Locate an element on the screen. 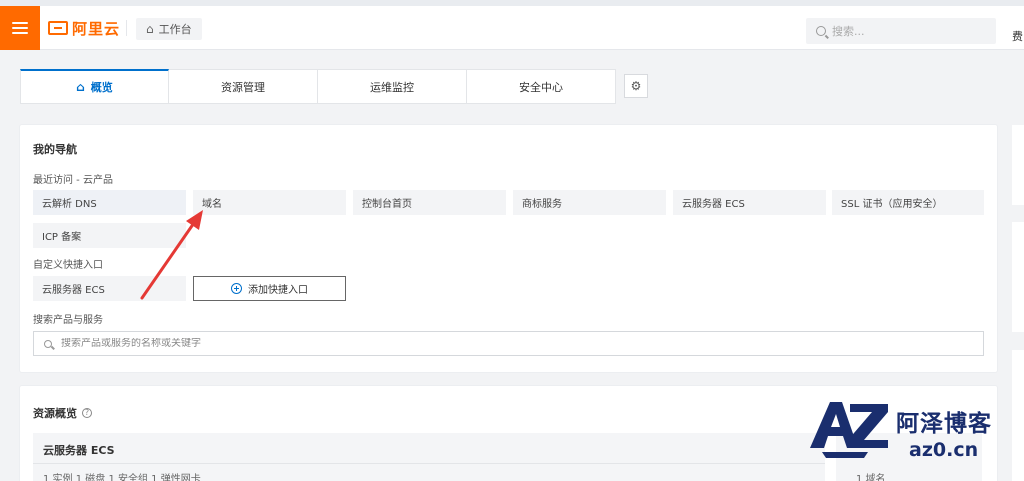 This screenshot has height=481, width=1024. card-title: 资源概览 is located at coordinates (55, 413).